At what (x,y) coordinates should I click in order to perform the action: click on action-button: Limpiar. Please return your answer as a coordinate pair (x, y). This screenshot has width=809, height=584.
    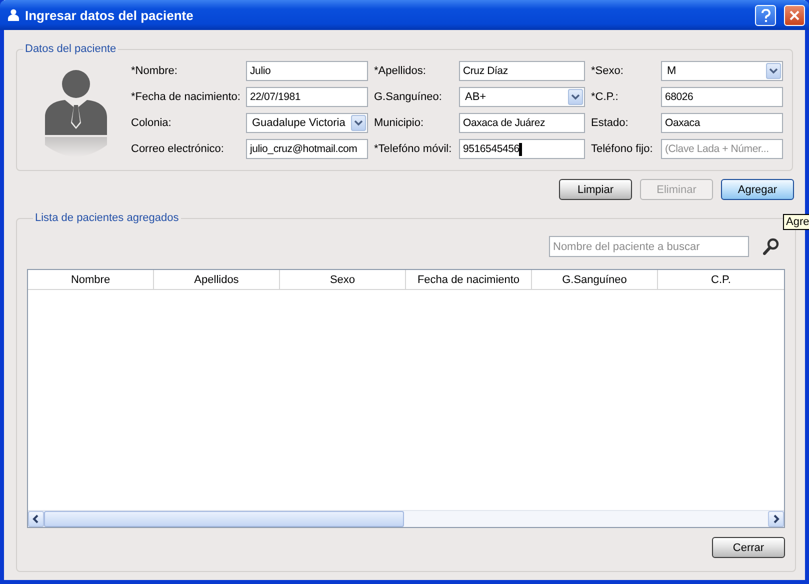
    Looking at the image, I should click on (595, 189).